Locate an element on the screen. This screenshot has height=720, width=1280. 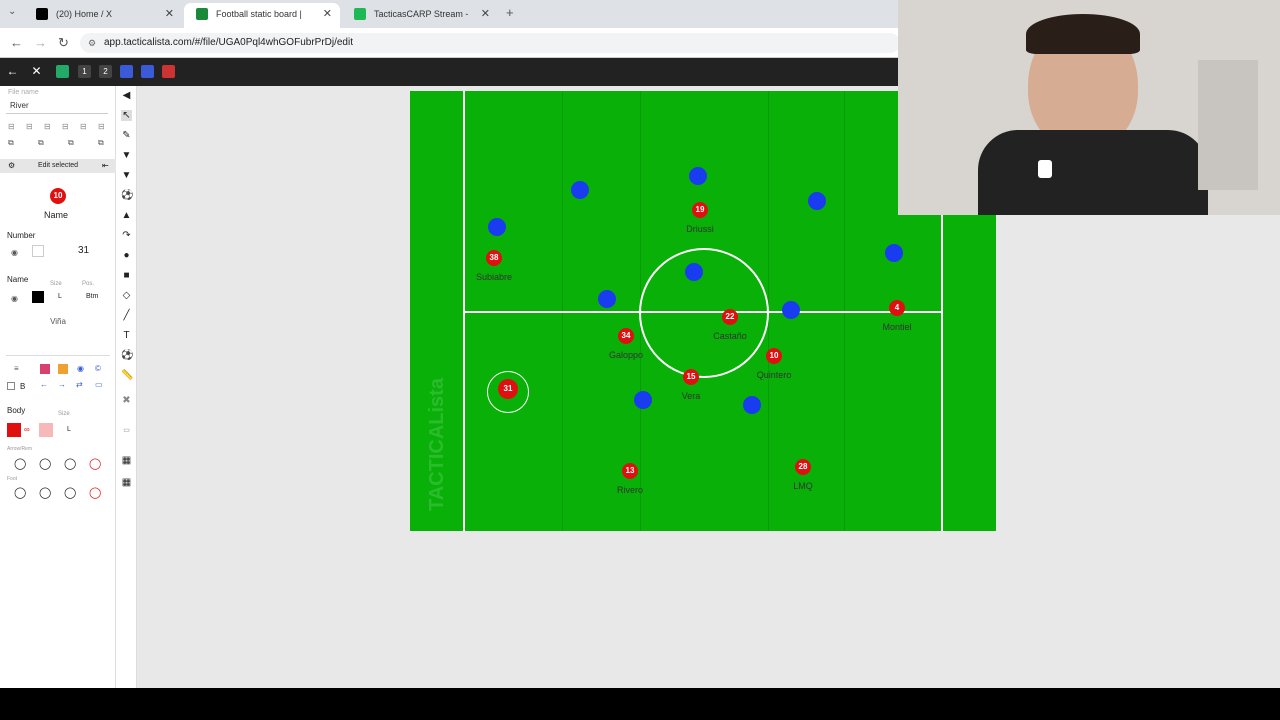
shape-ring-1-icon: ◯ is located at coordinates (20, 463).